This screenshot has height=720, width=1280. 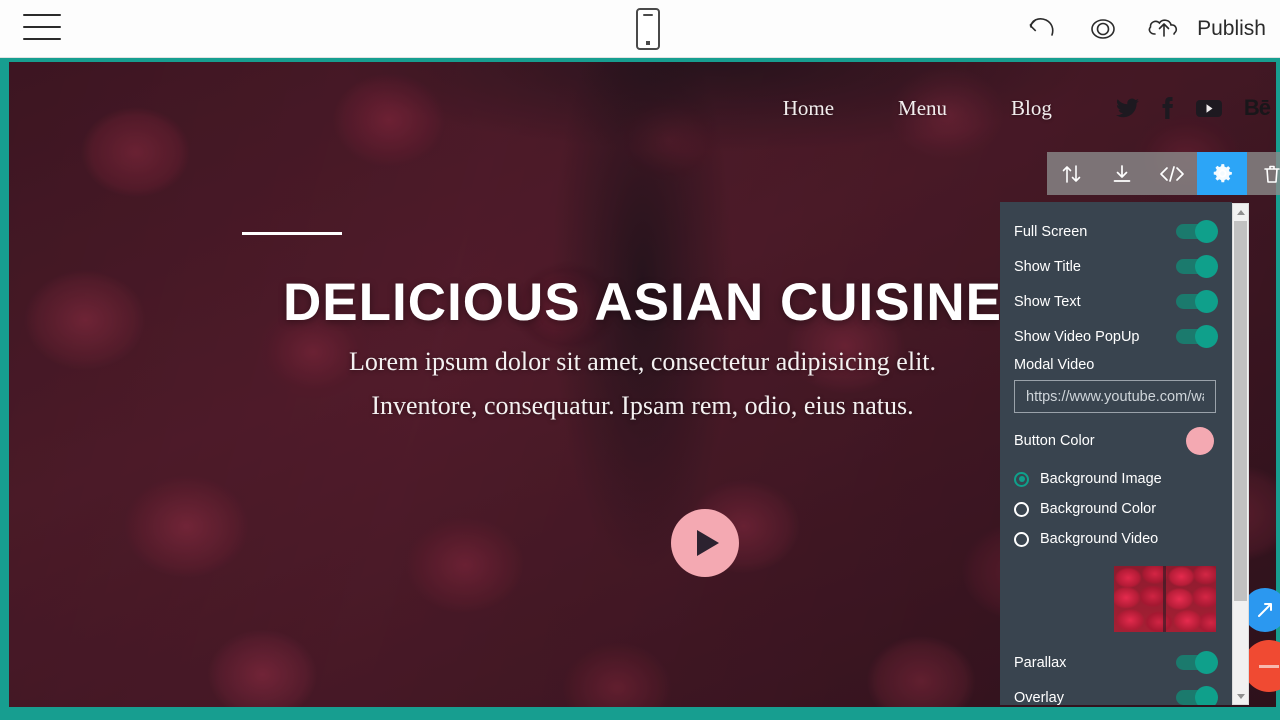 I want to click on download-block-icon, so click(x=1122, y=173).